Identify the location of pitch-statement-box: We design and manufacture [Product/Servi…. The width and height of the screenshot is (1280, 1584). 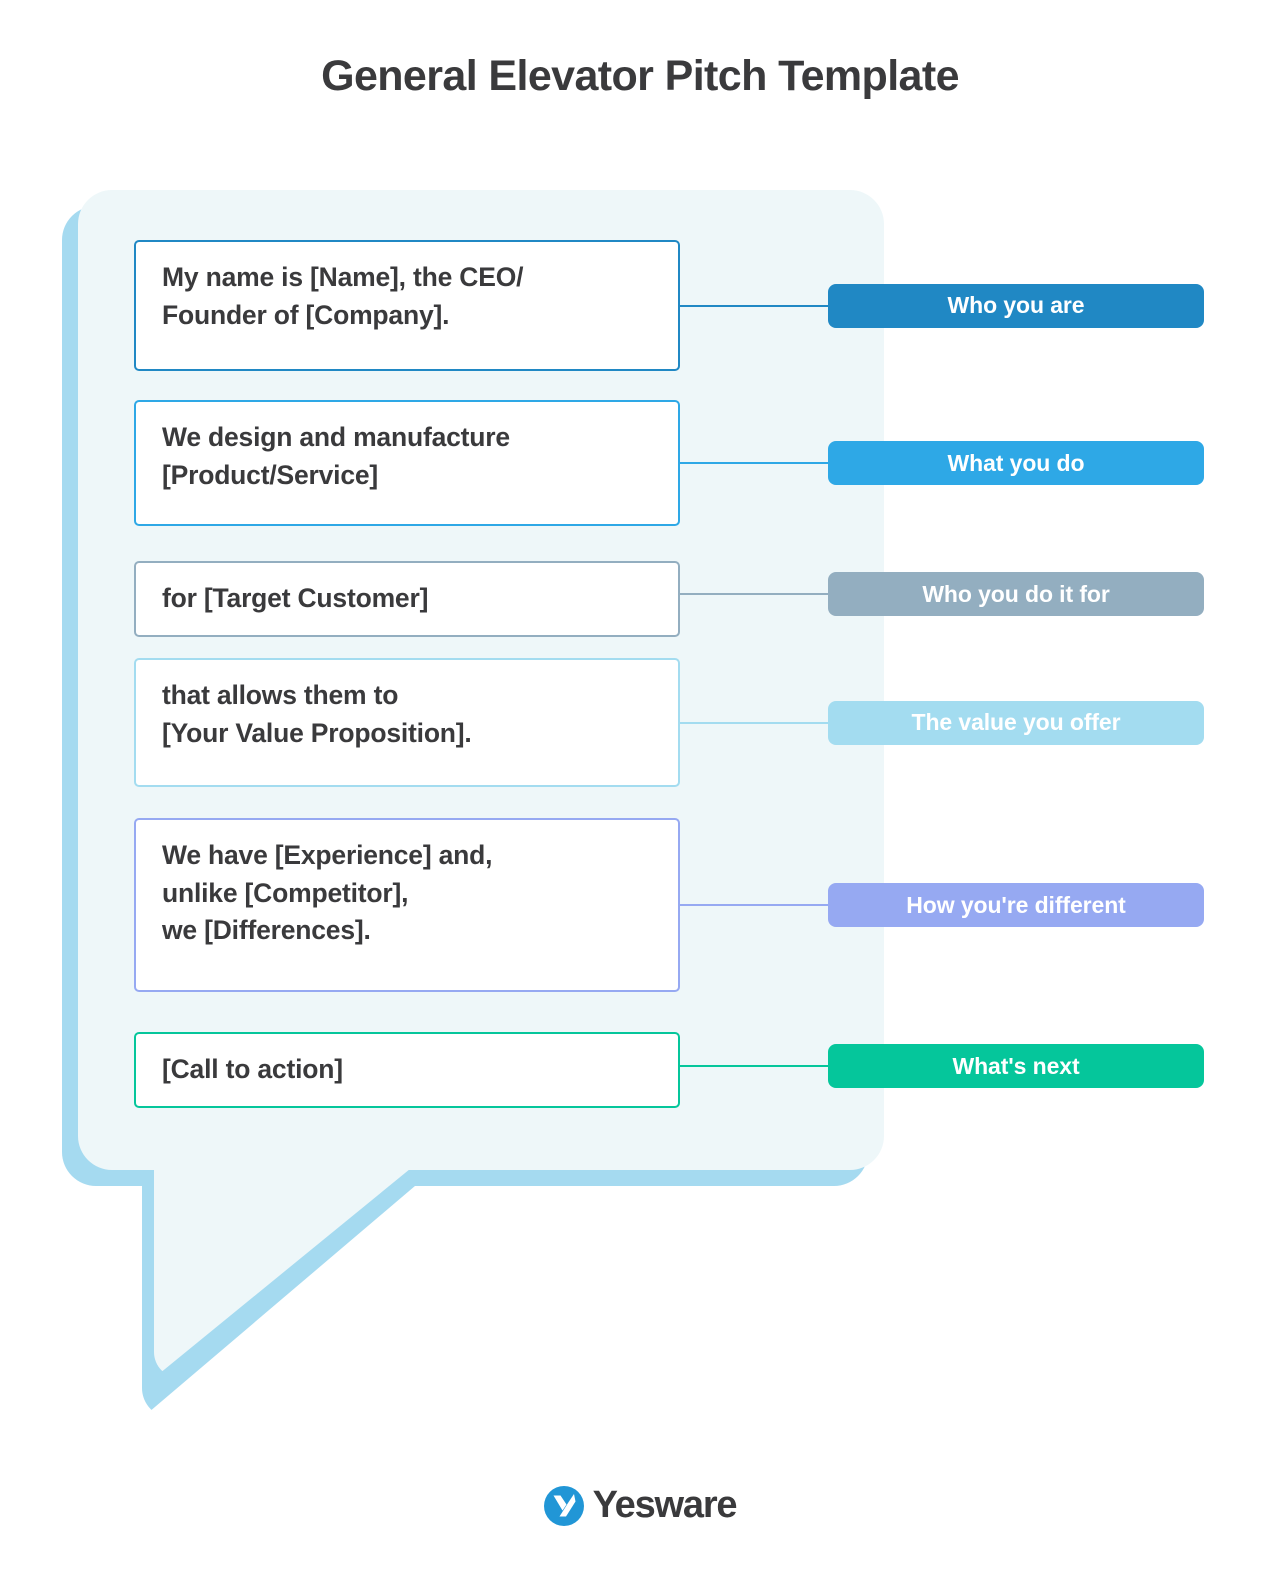
(407, 463).